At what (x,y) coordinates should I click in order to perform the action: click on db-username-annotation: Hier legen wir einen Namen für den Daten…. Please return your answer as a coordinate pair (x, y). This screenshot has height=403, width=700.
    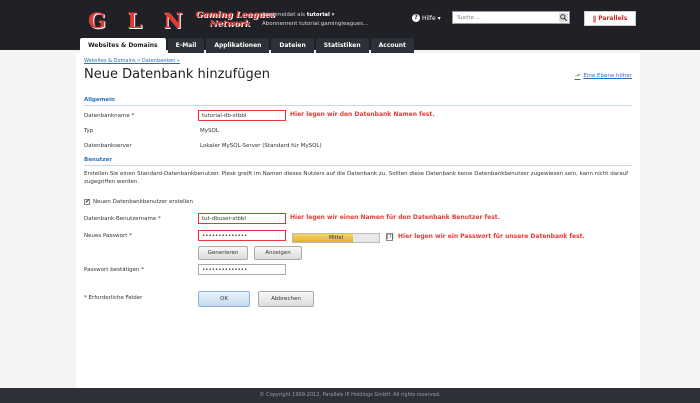
    Looking at the image, I should click on (395, 217).